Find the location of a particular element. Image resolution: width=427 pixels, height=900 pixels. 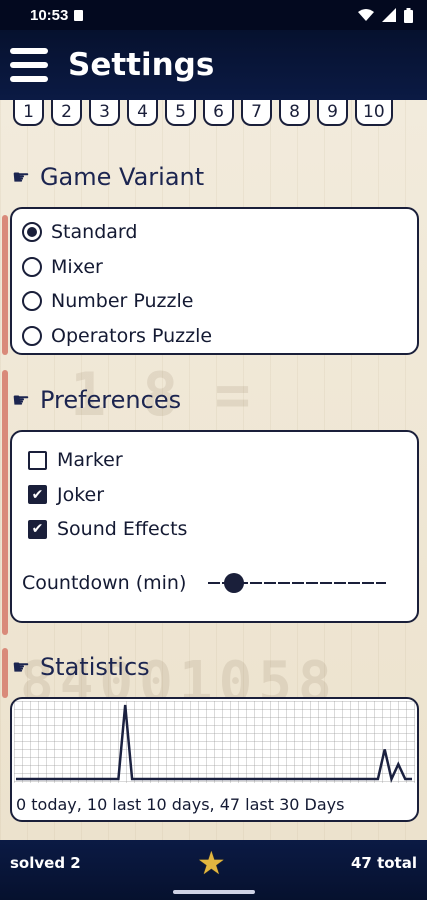

star-icon: ★ is located at coordinates (211, 863).